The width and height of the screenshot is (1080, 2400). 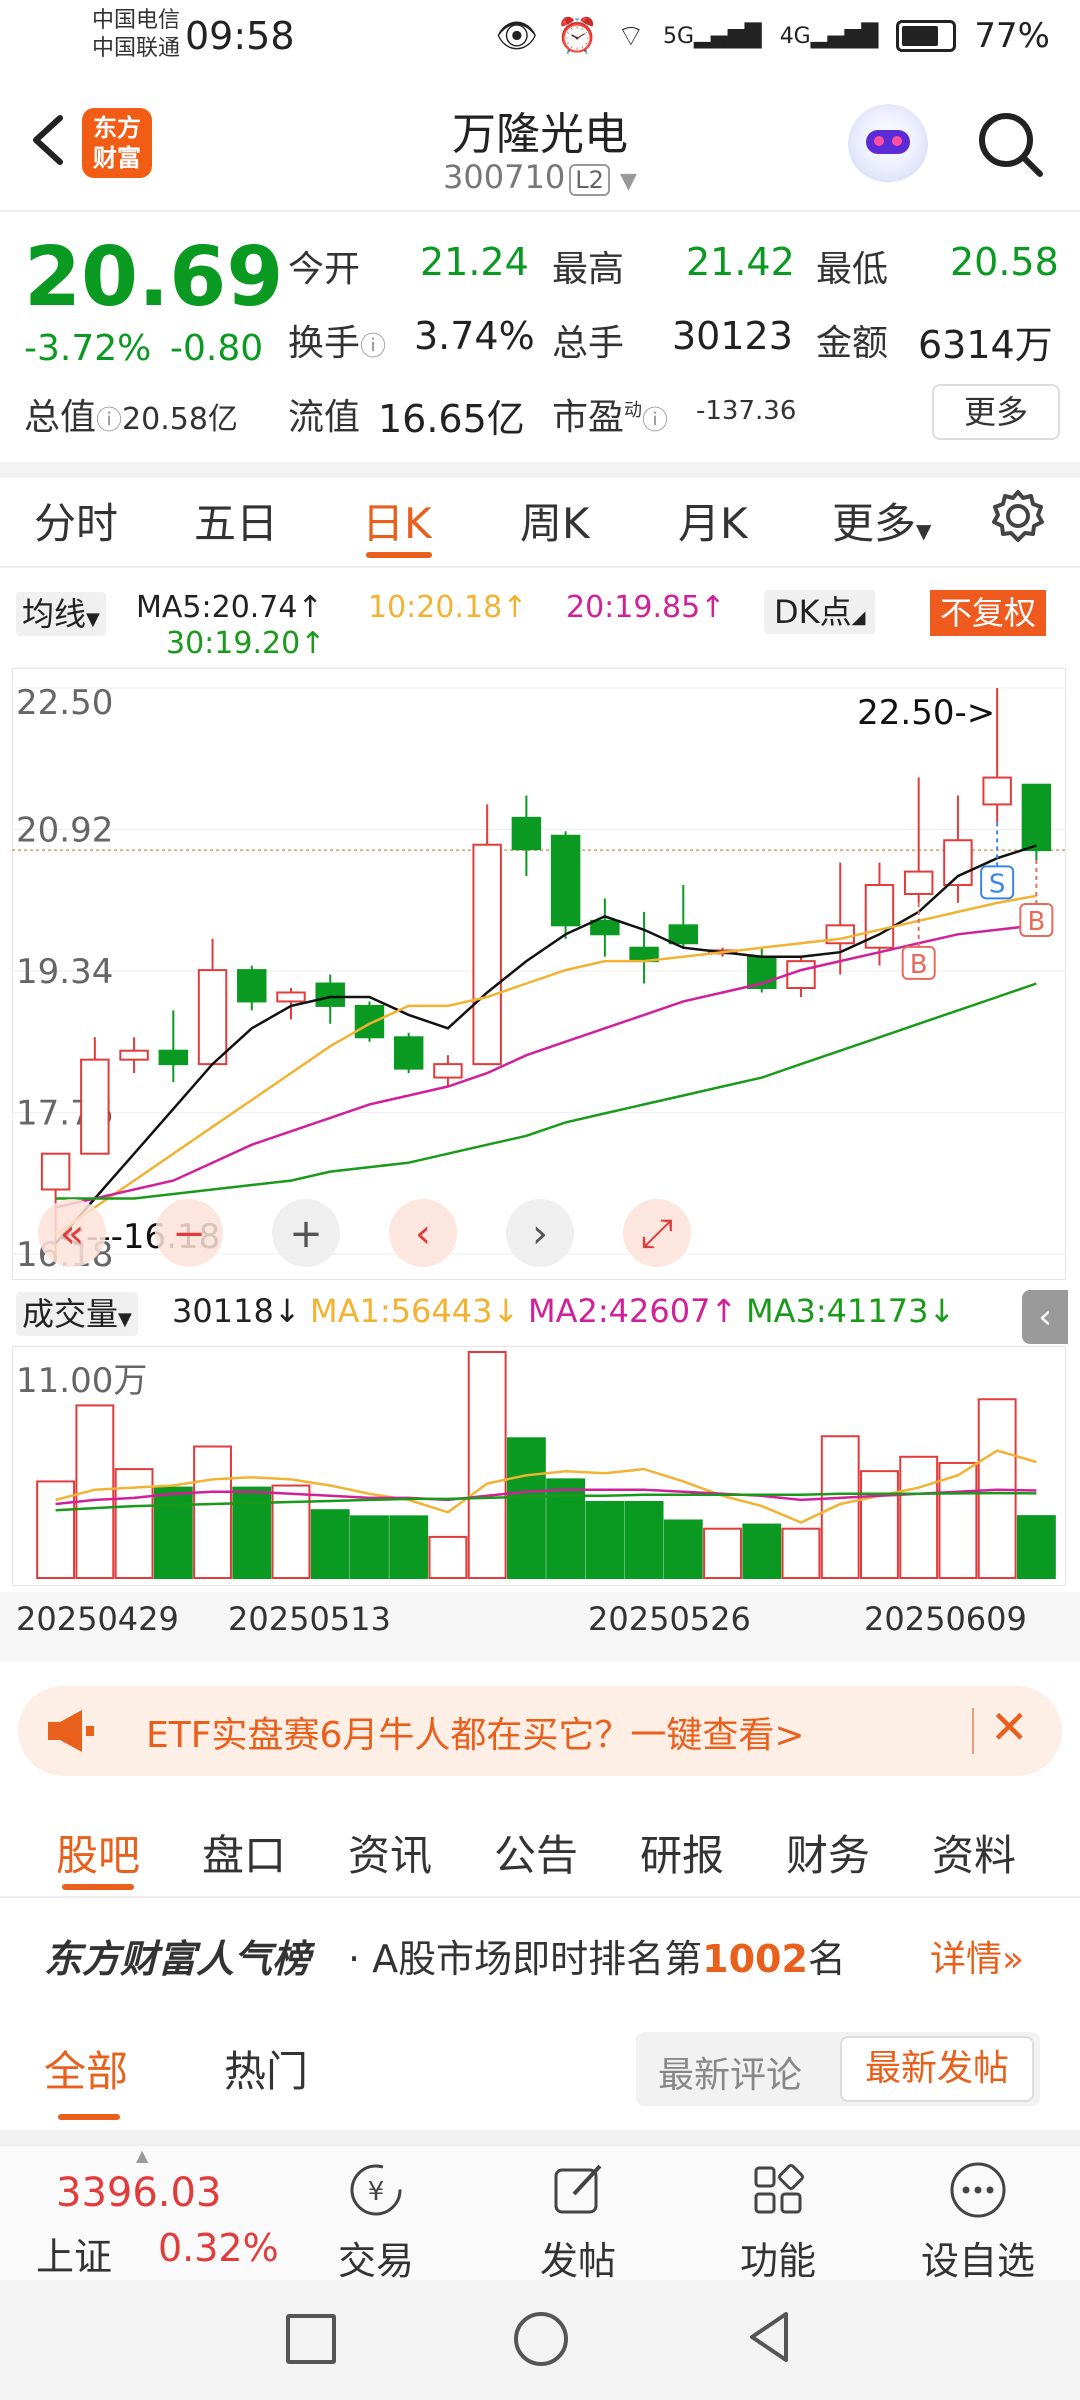 I want to click on rank-detail-link: 详情», so click(x=977, y=1956).